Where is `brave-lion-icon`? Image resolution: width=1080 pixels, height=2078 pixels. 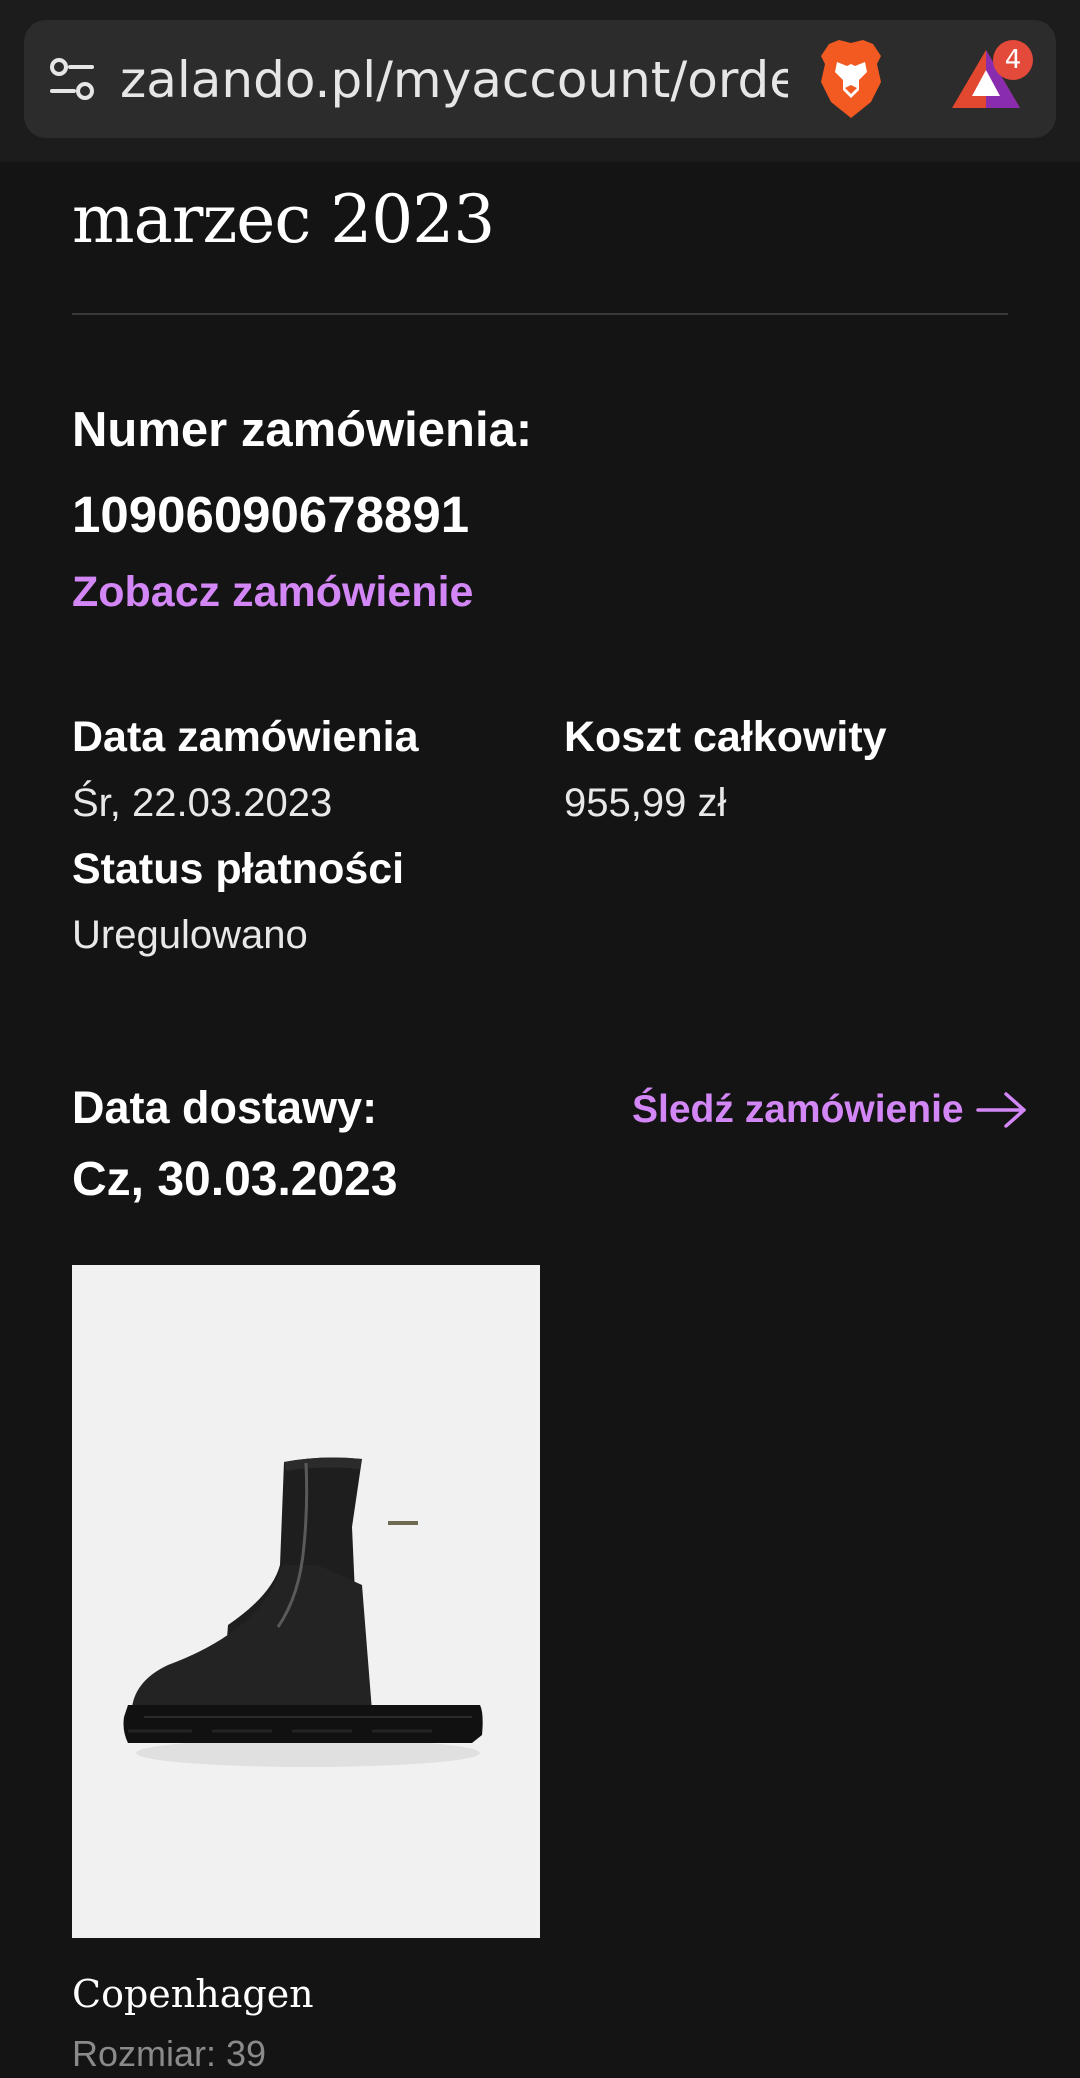 brave-lion-icon is located at coordinates (851, 79).